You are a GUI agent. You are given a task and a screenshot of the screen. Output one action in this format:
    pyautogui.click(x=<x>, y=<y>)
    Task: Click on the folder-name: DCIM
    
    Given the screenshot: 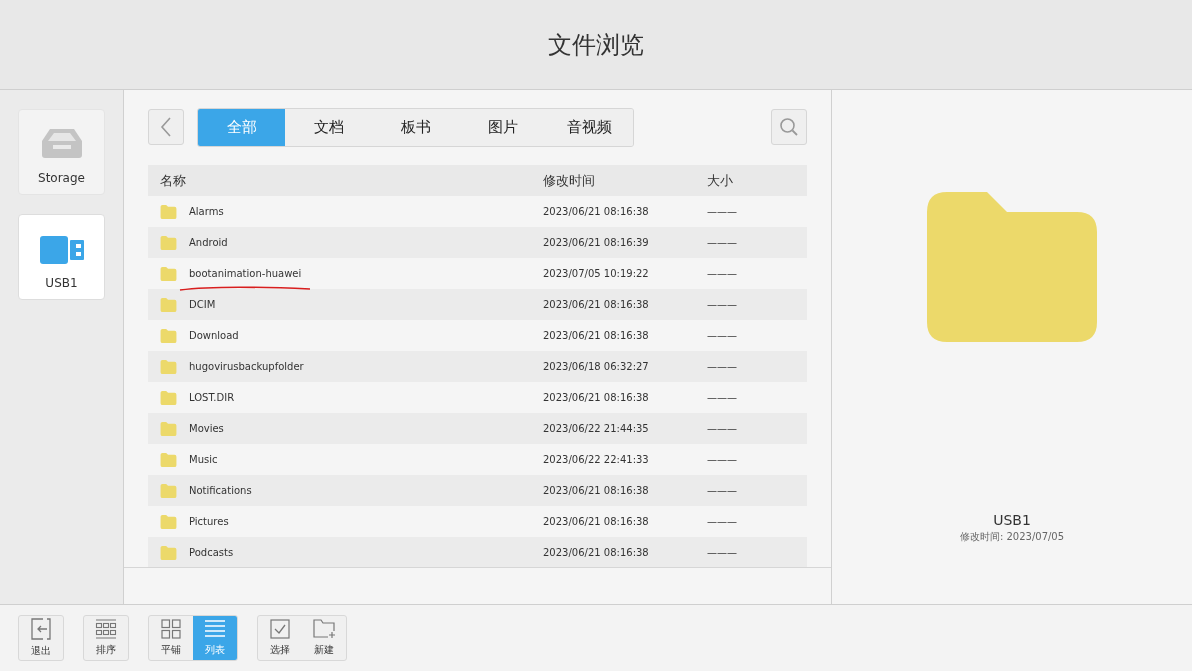 What is the action you would take?
    pyautogui.click(x=202, y=304)
    